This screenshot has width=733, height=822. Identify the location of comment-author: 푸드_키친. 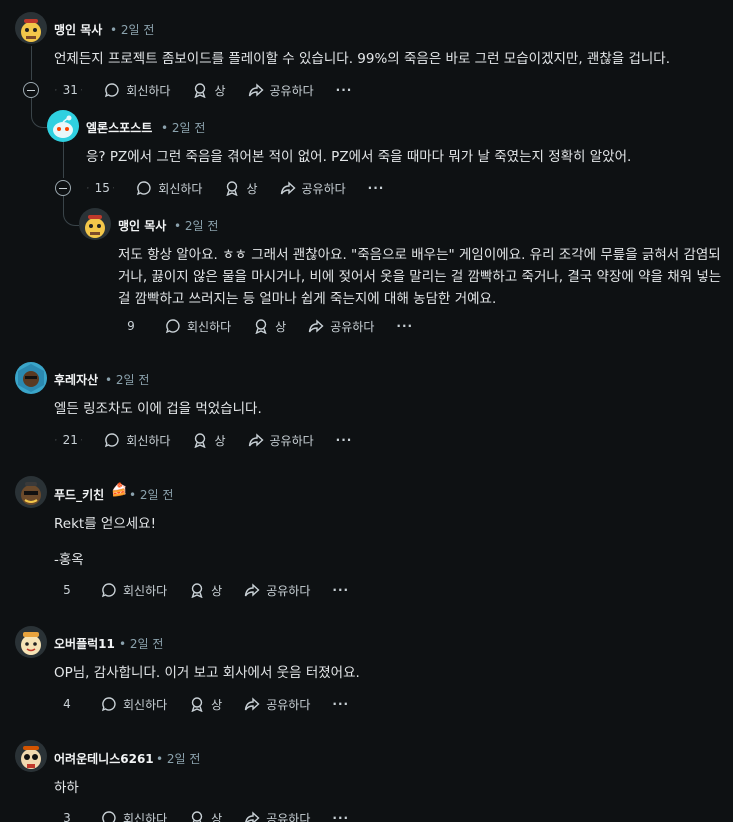
(79, 494).